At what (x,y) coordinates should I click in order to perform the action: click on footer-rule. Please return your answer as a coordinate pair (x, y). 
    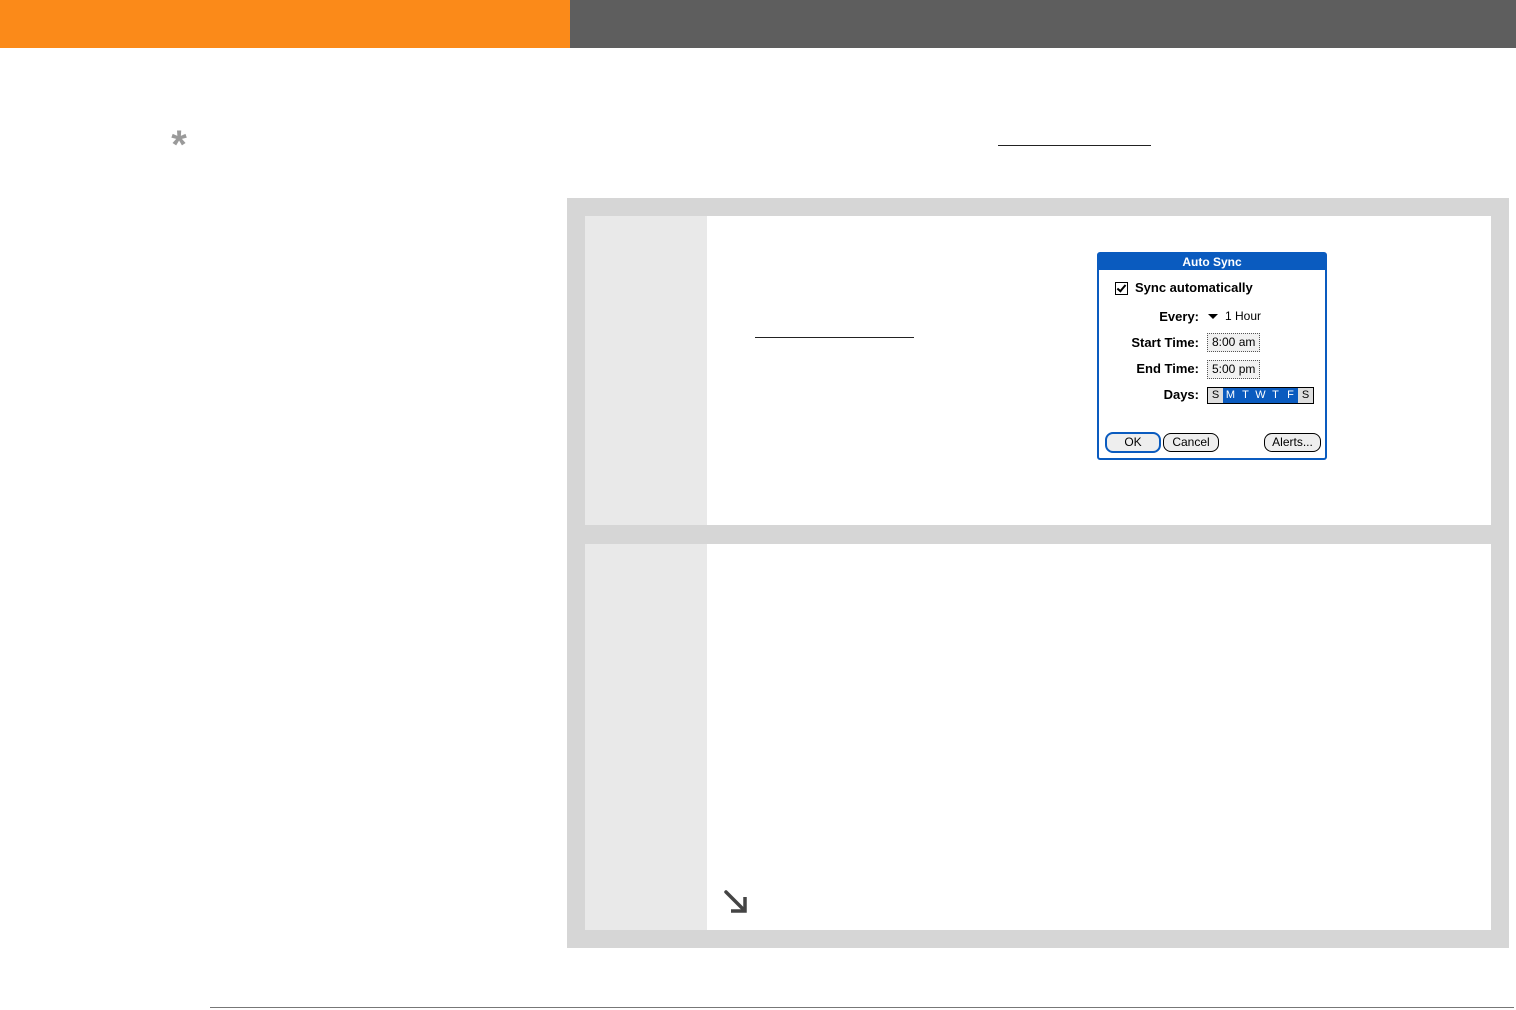
    Looking at the image, I should click on (862, 1007).